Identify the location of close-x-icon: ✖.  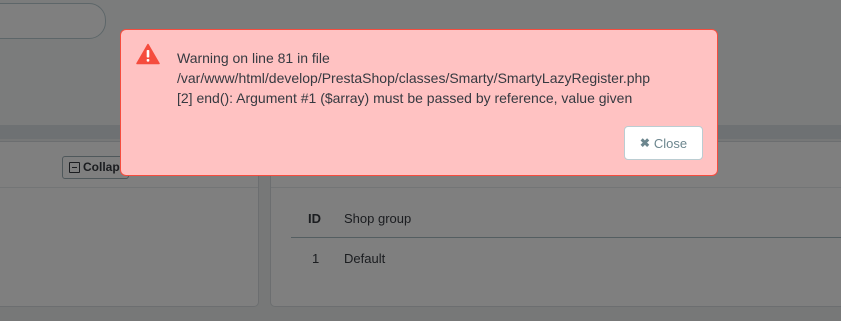
(644, 143).